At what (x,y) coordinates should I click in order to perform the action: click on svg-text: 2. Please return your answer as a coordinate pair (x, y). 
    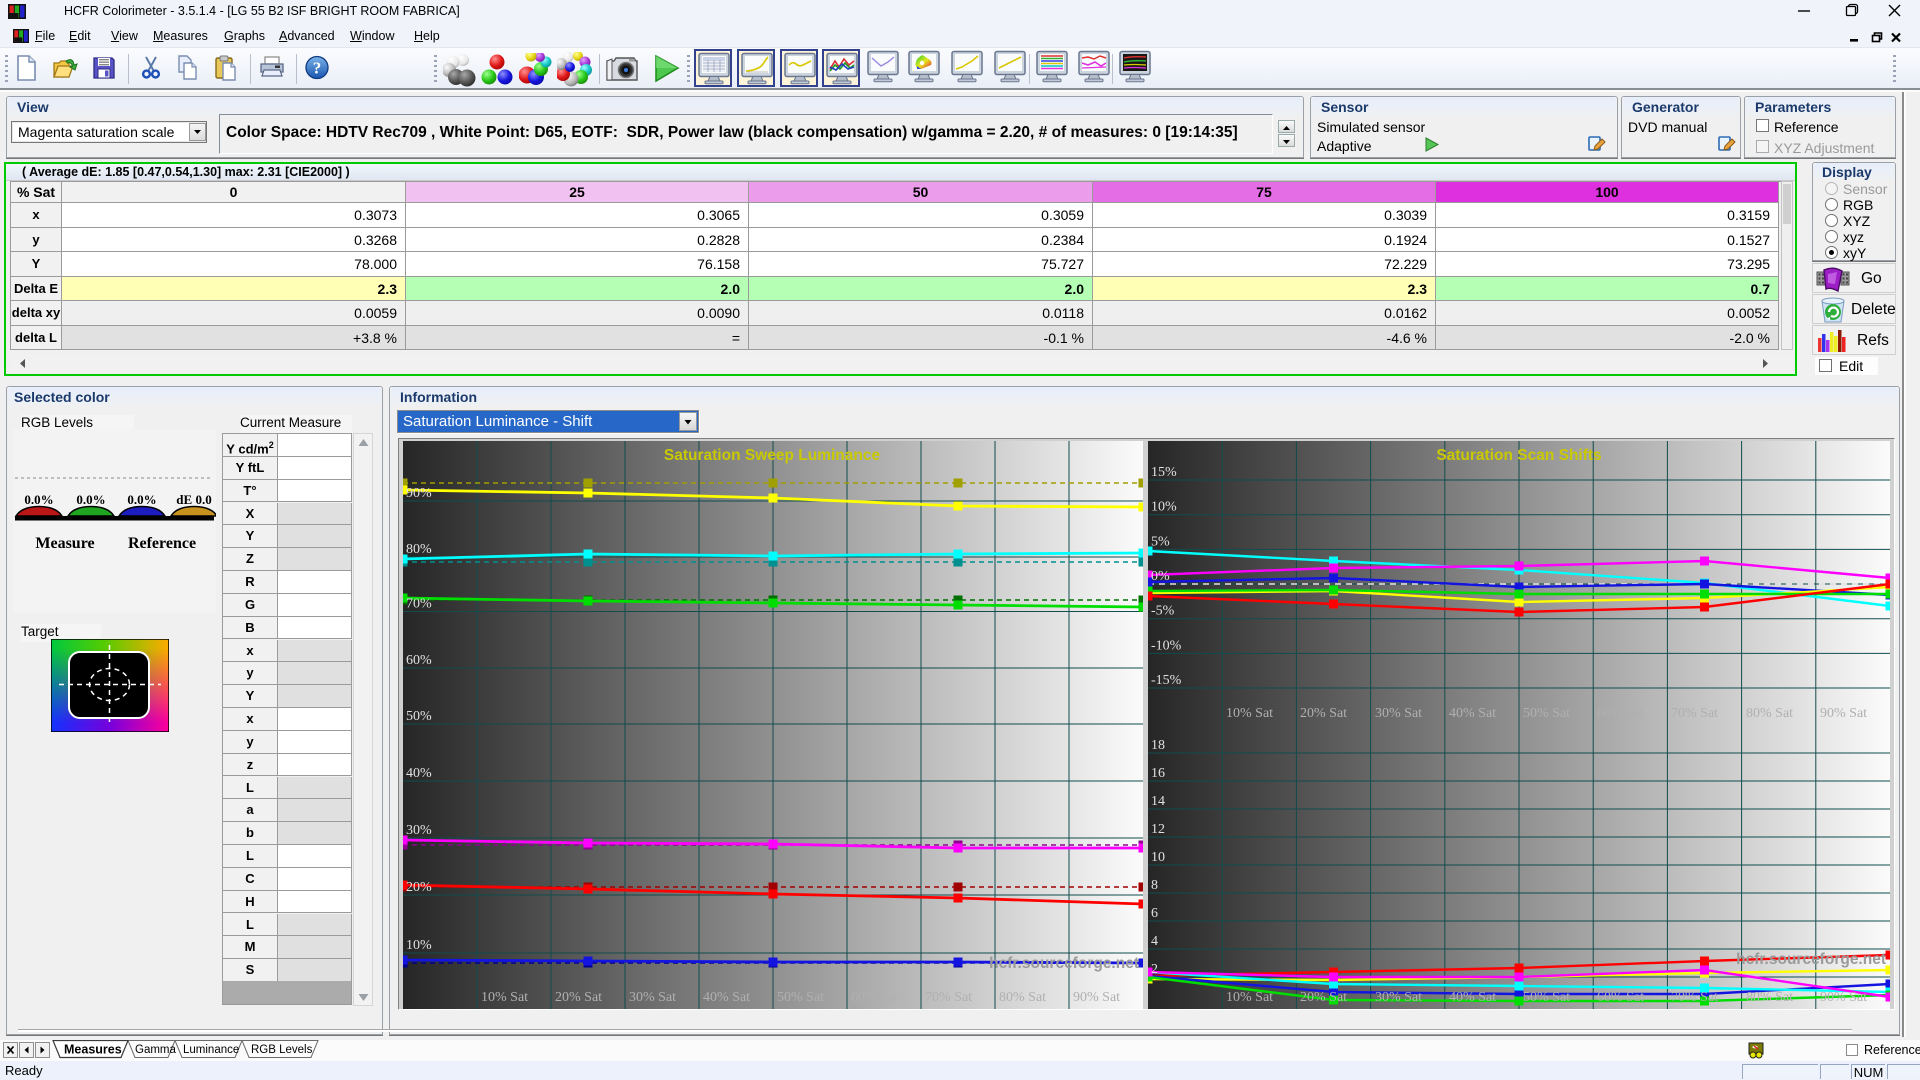
    Looking at the image, I should click on (1154, 969).